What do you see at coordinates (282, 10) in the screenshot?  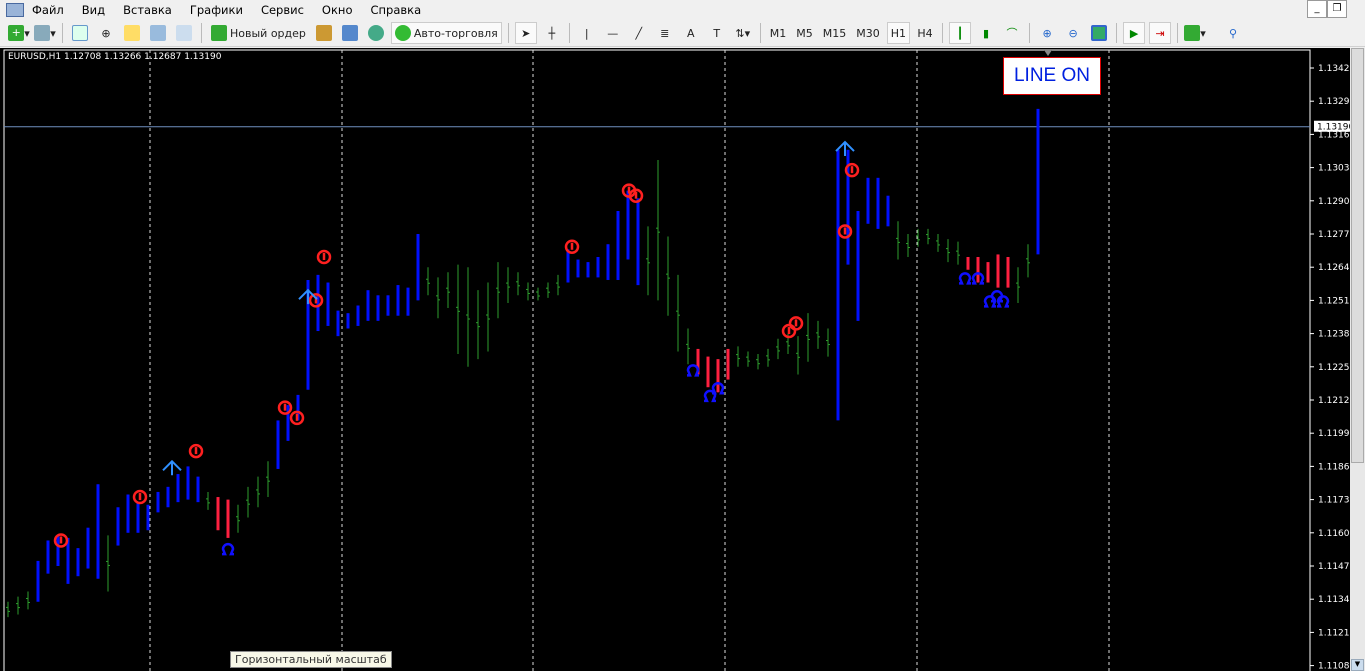 I see `menu-tools: Сервис` at bounding box center [282, 10].